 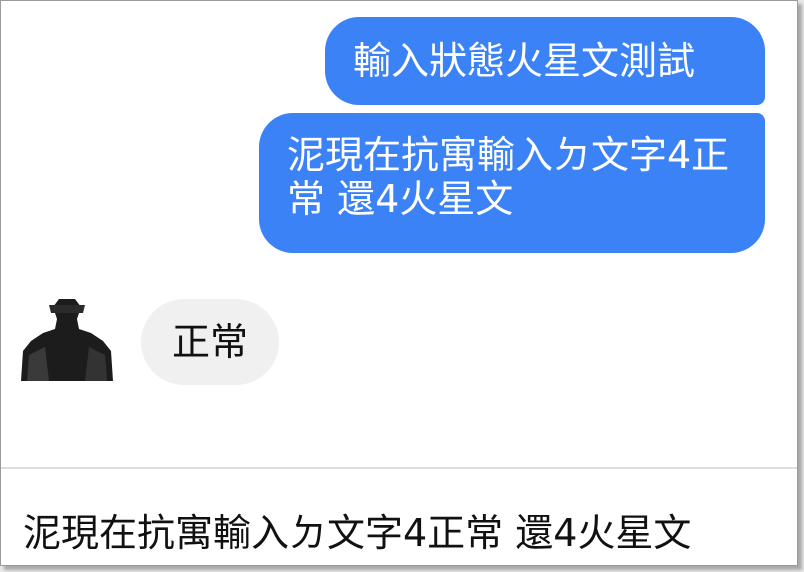 I want to click on avatar, so click(x=67, y=338).